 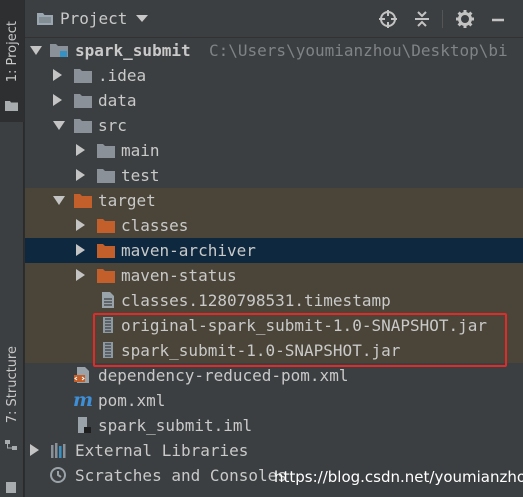 I want to click on xml-file-icon, so click(x=81, y=375).